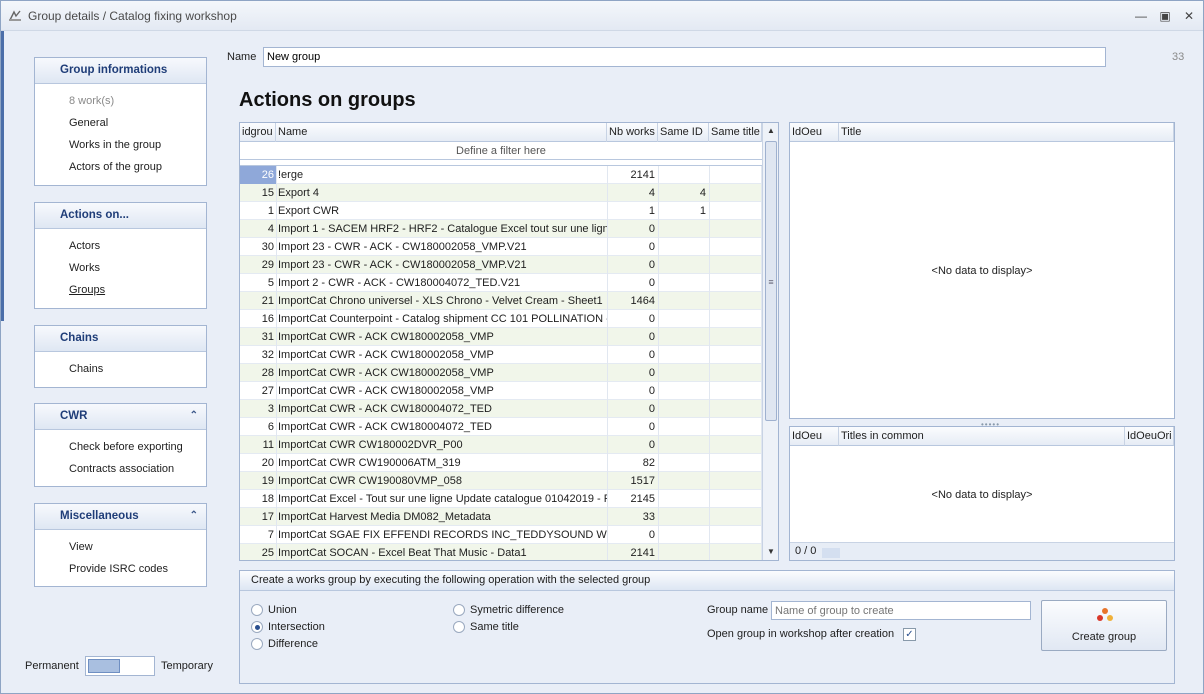 Image resolution: width=1204 pixels, height=694 pixels. What do you see at coordinates (1189, 16) in the screenshot?
I see `close-icon: ✕` at bounding box center [1189, 16].